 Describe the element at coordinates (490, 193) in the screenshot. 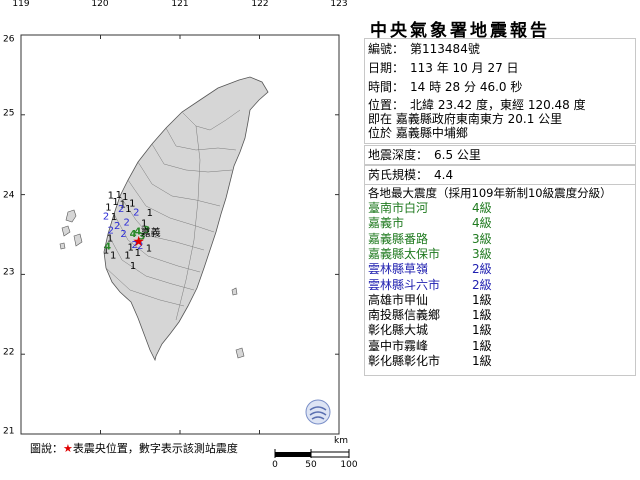

I see `intensity-header: 各地最大震度（採用109年新制10級震度分級）` at that location.